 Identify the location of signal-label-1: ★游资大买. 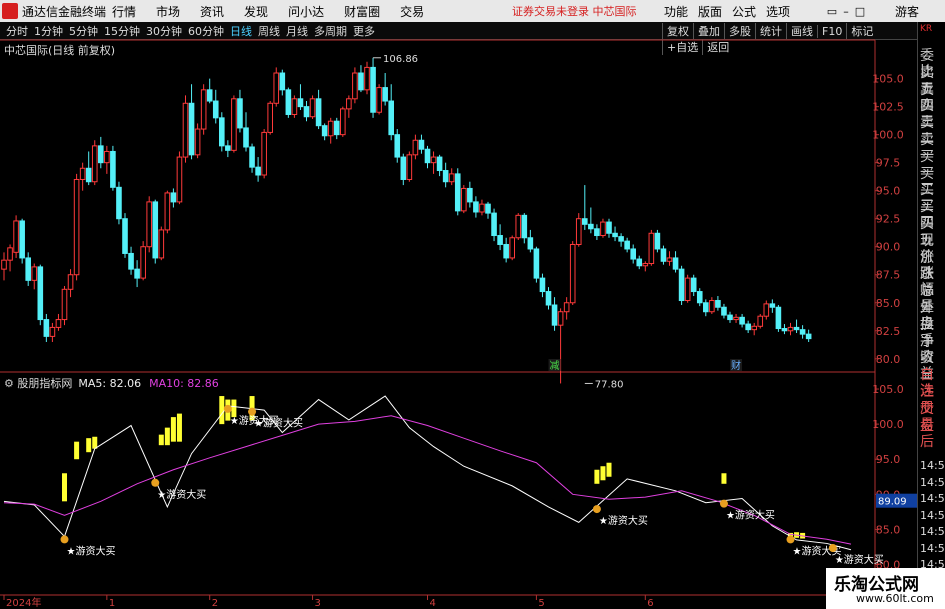
(181, 494).